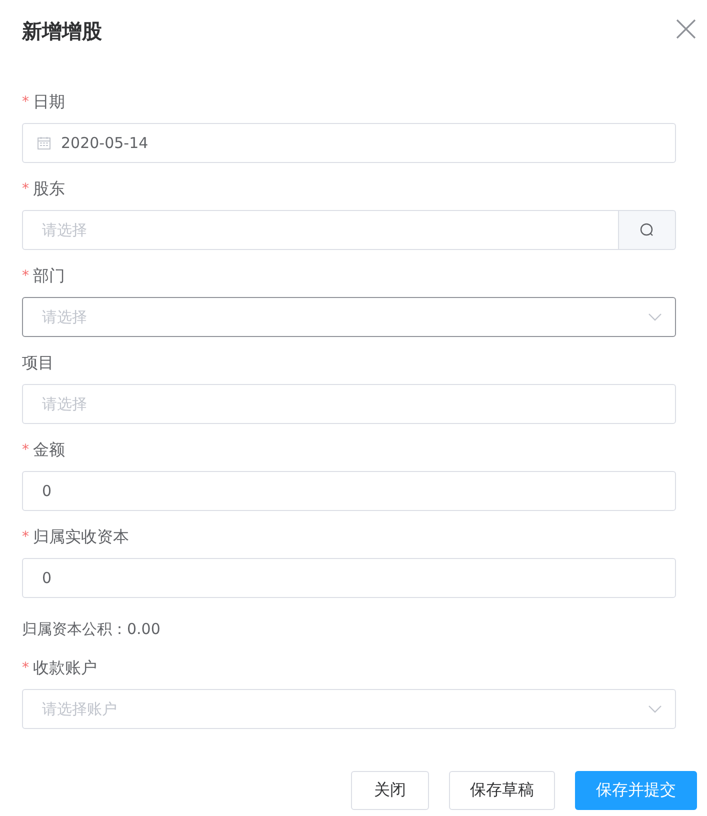 The height and width of the screenshot is (816, 707). I want to click on search-icon, so click(647, 230).